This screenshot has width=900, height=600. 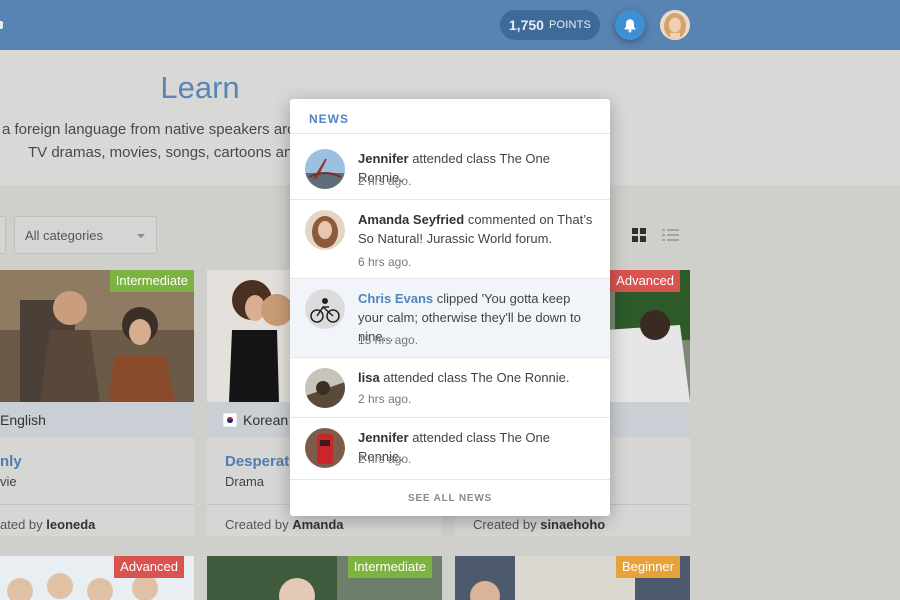 What do you see at coordinates (647, 567) in the screenshot?
I see `level-badge: Beginner` at bounding box center [647, 567].